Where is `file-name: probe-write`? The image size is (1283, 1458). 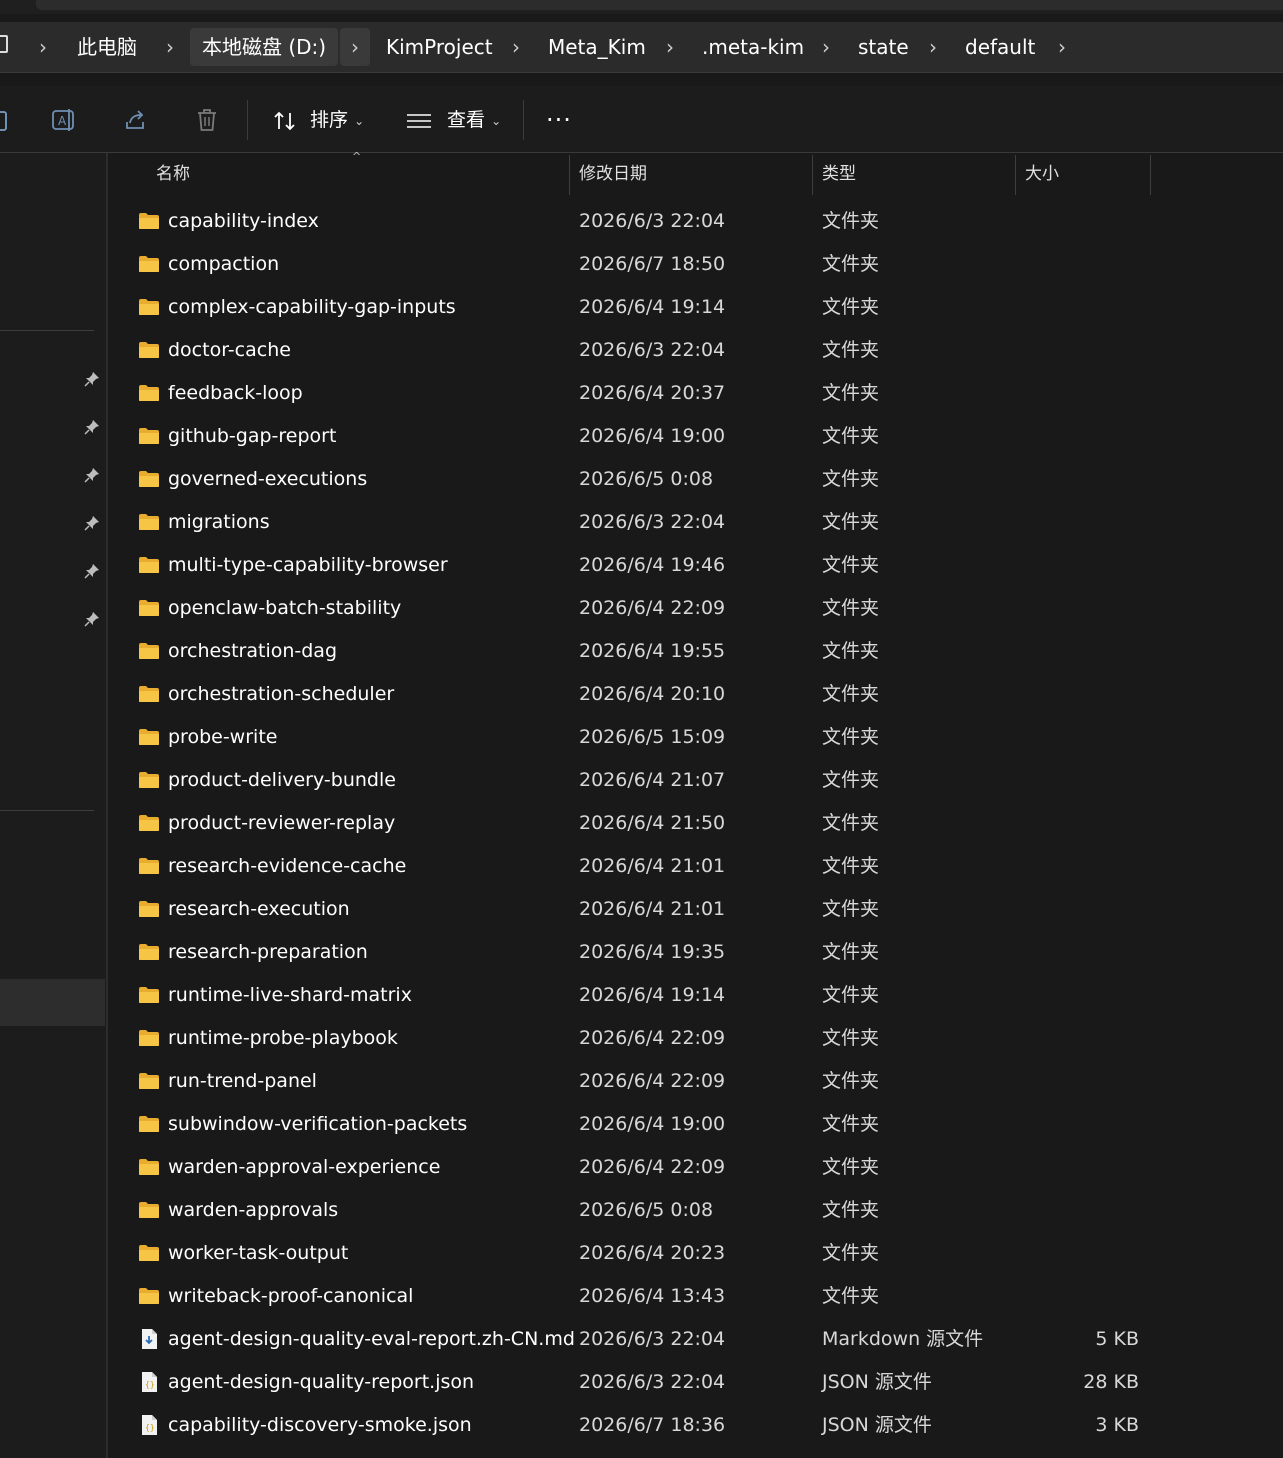
file-name: probe-write is located at coordinates (223, 737).